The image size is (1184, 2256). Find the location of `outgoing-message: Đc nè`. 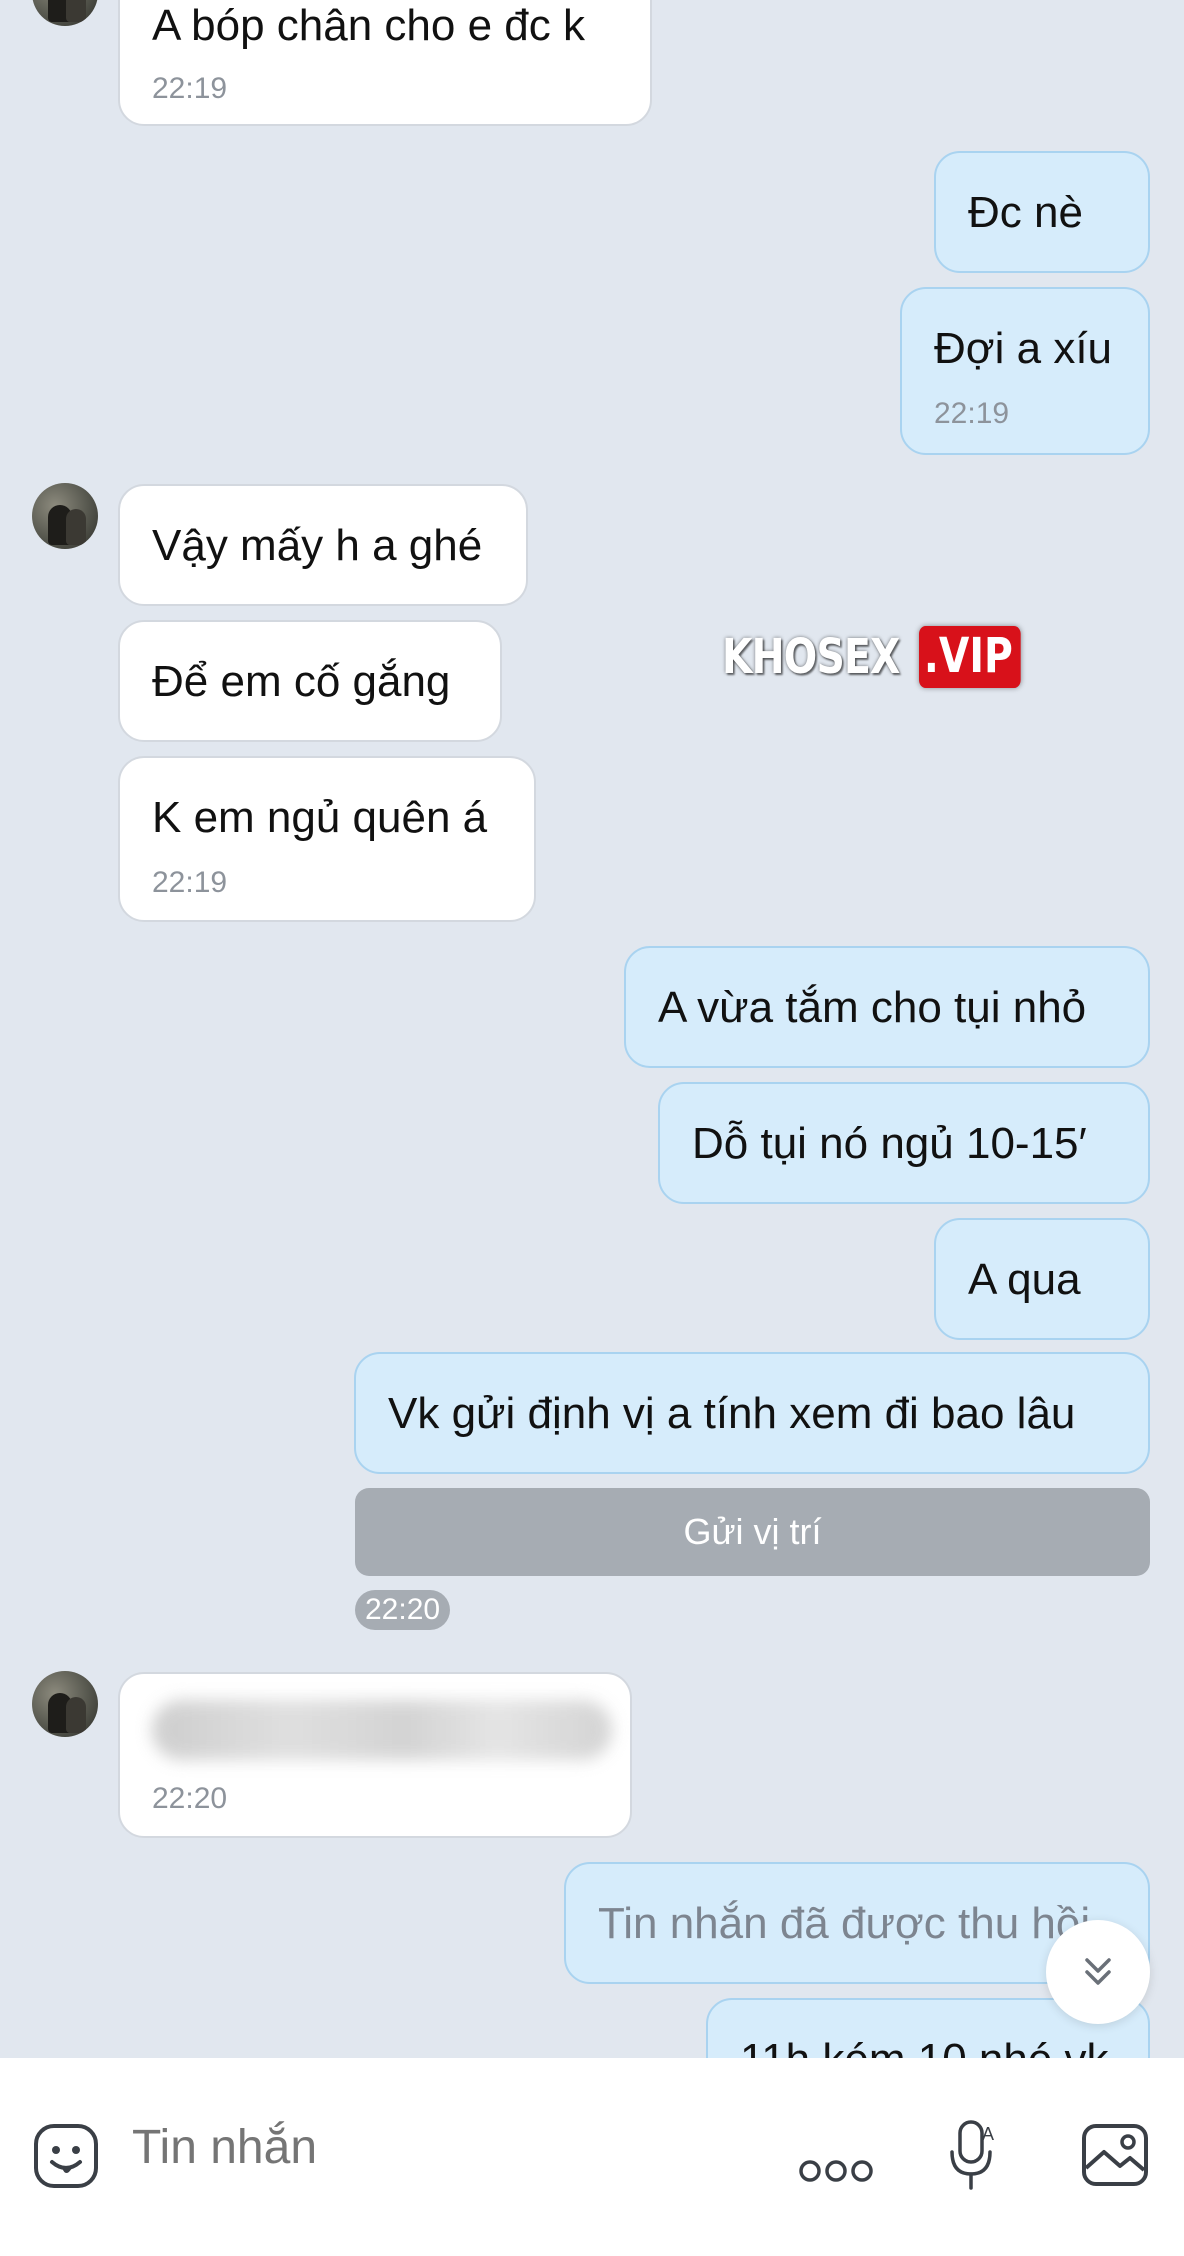

outgoing-message: Đc nè is located at coordinates (1042, 212).